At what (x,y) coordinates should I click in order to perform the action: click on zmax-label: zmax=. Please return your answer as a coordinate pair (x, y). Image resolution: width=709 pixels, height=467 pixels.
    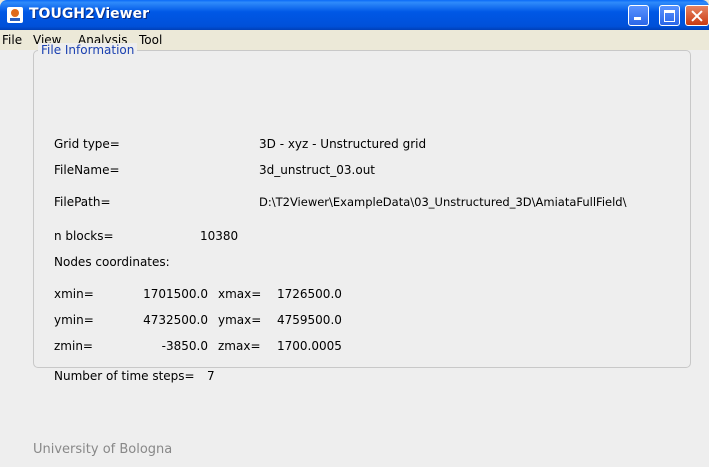
    Looking at the image, I should click on (239, 346).